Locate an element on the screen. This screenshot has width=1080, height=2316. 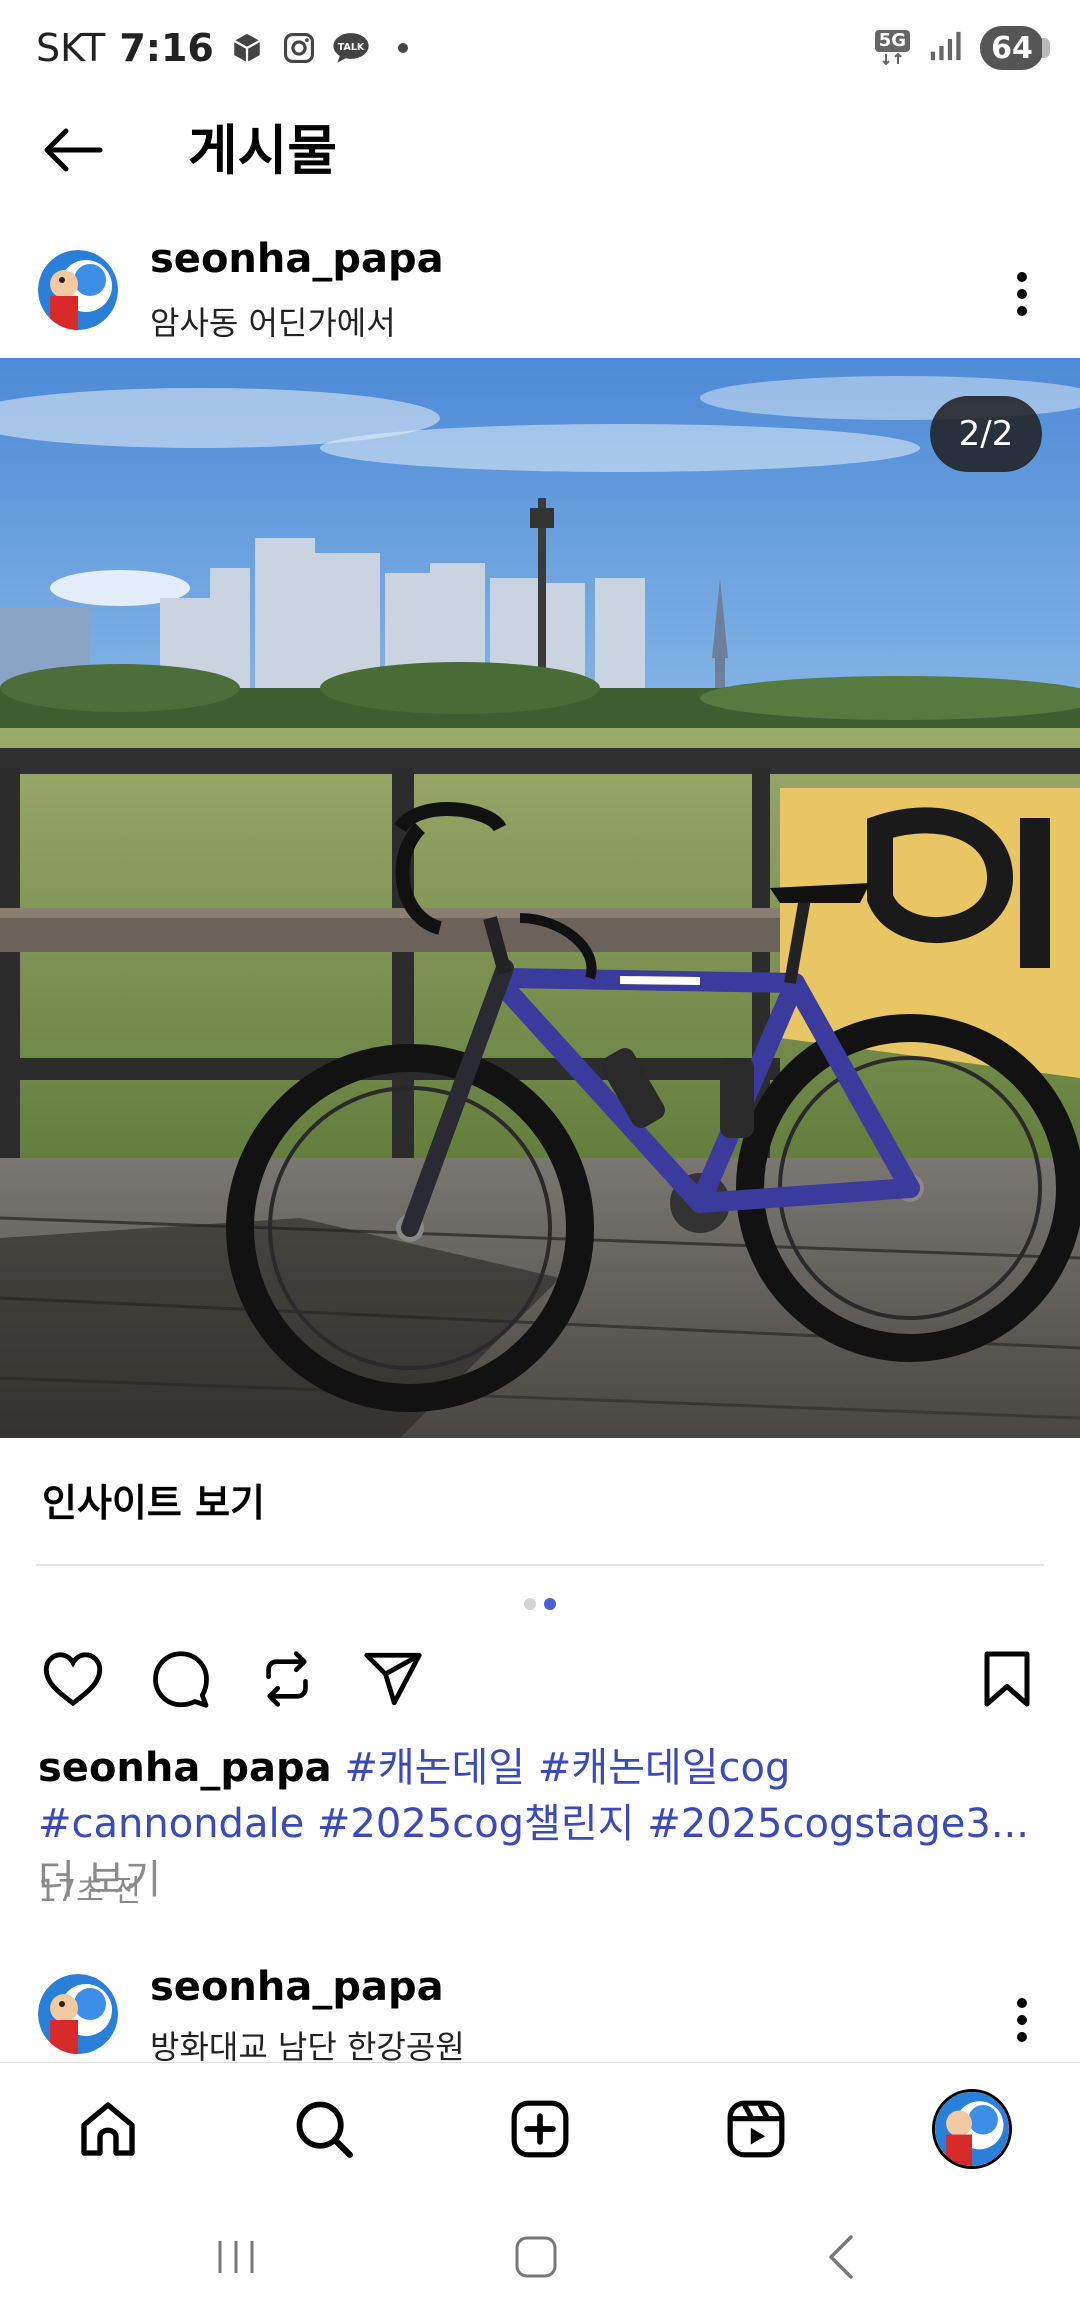
image-counter-badge: 2/2 is located at coordinates (986, 434).